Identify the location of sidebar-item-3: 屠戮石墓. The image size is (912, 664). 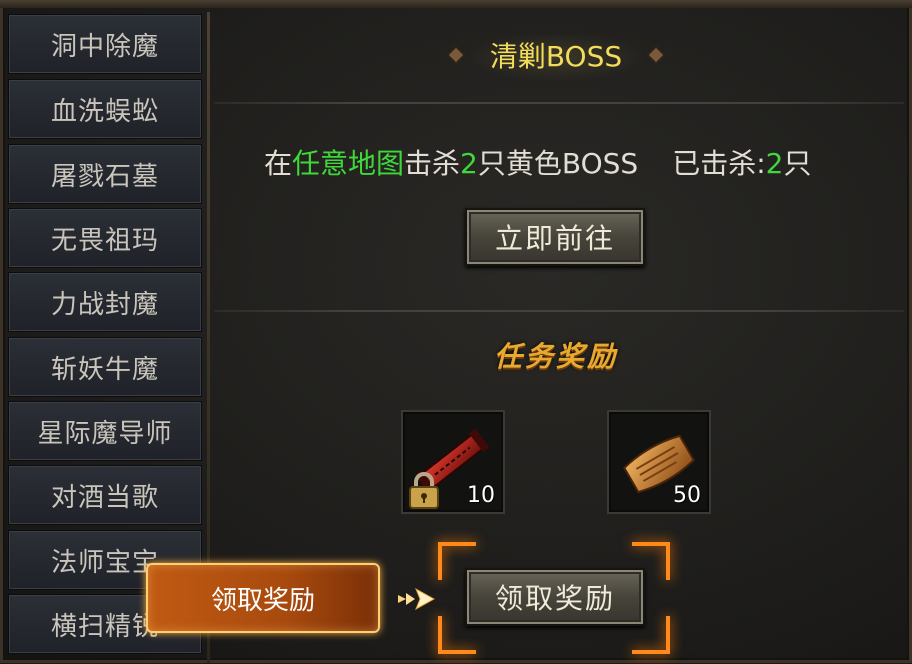
(105, 174).